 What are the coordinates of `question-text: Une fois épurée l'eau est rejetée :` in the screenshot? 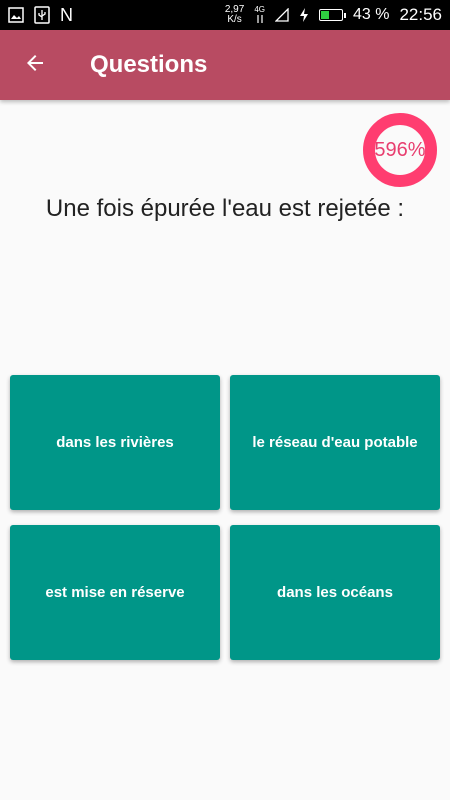 It's located at (225, 208).